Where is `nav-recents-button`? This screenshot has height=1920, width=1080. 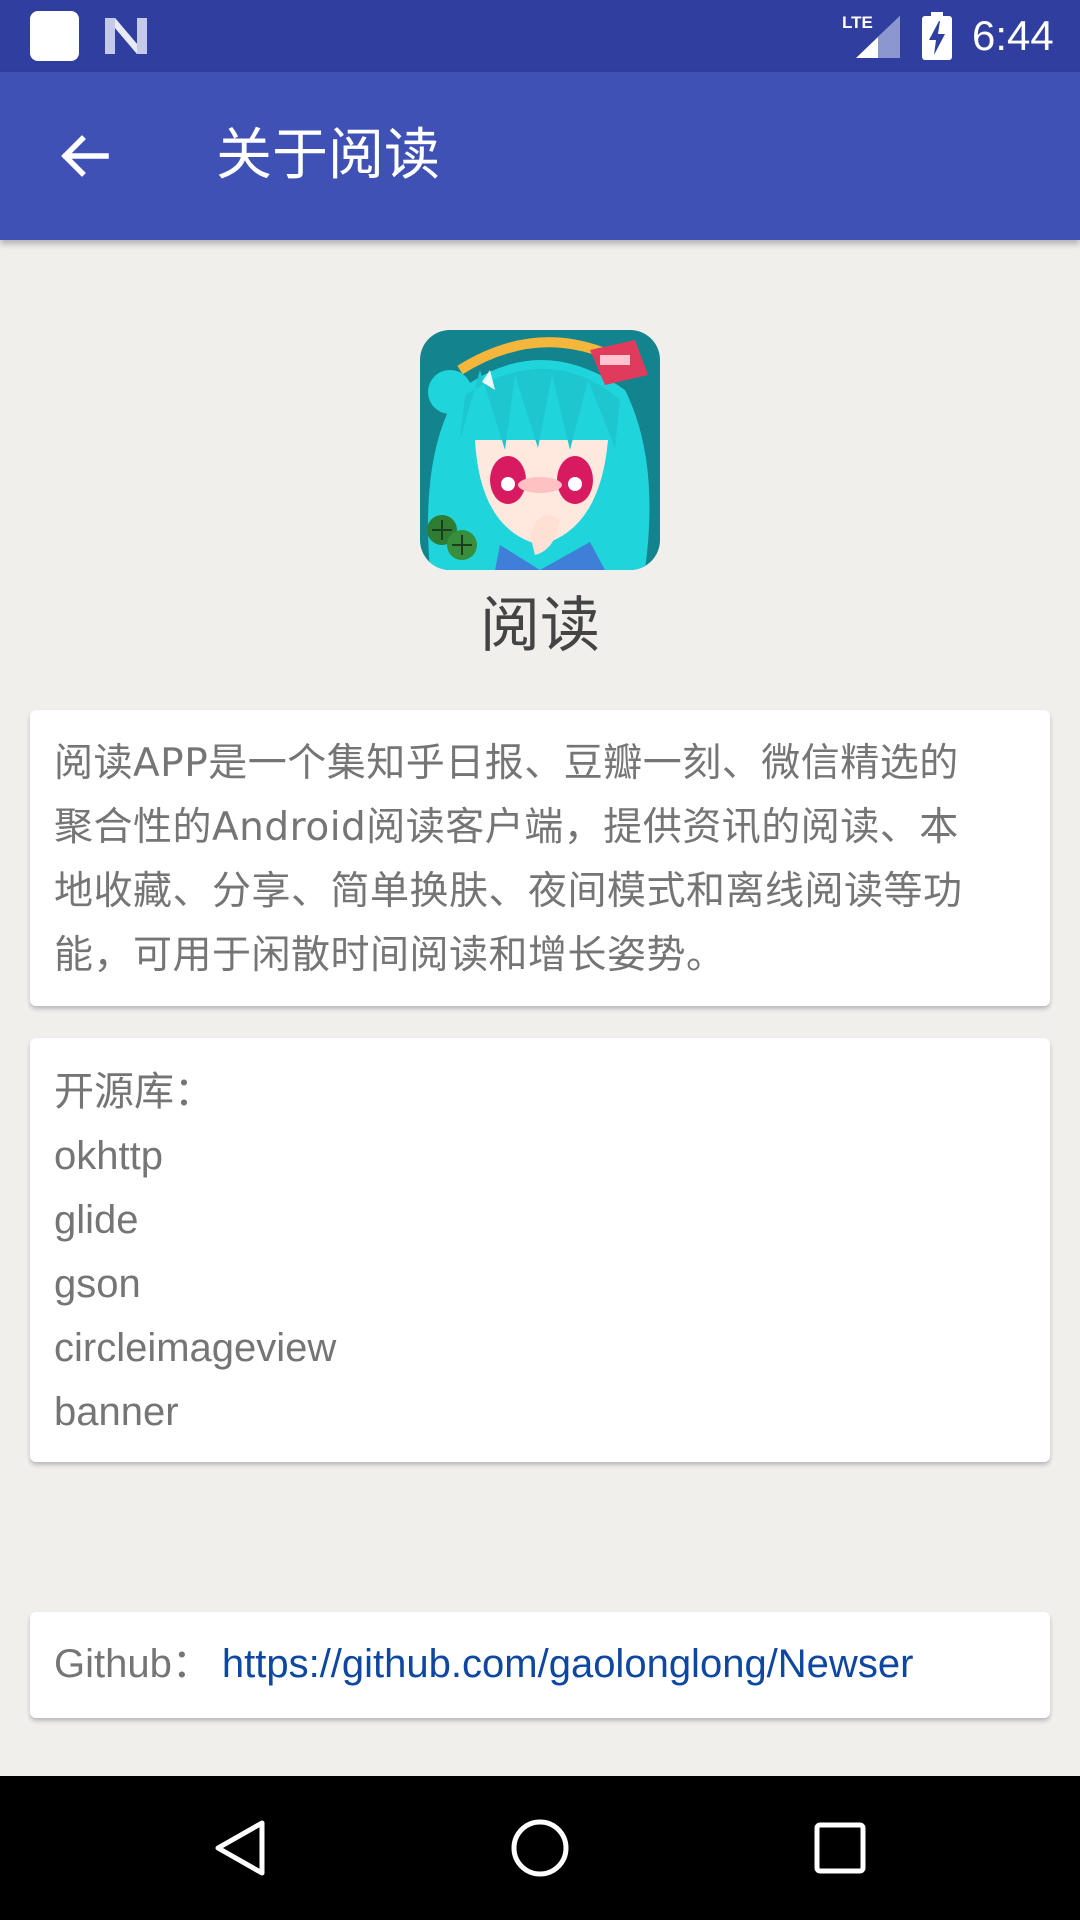 nav-recents-button is located at coordinates (840, 1848).